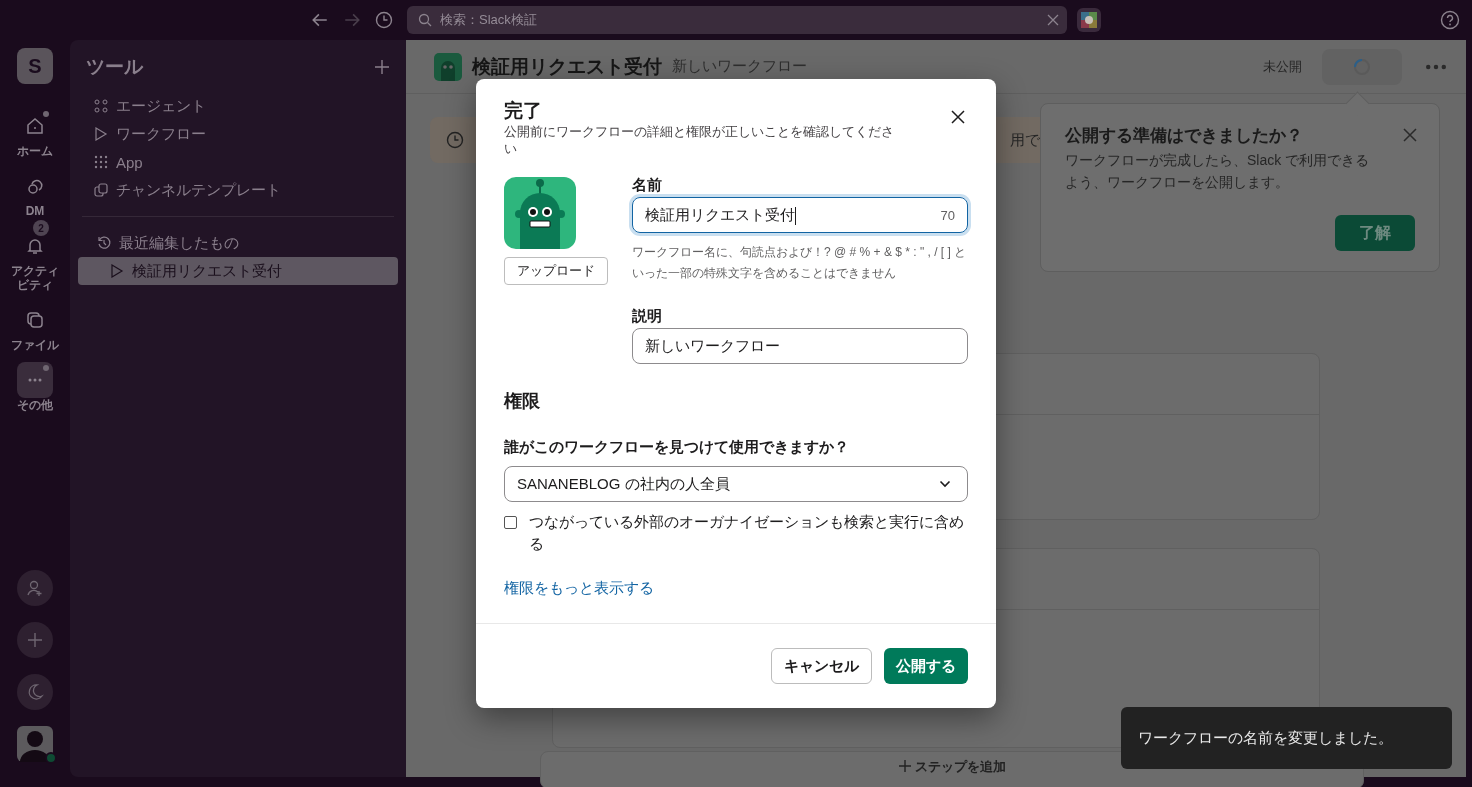 The height and width of the screenshot is (787, 1472). Describe the element at coordinates (540, 213) in the screenshot. I see `robot-avatar-icon` at that location.